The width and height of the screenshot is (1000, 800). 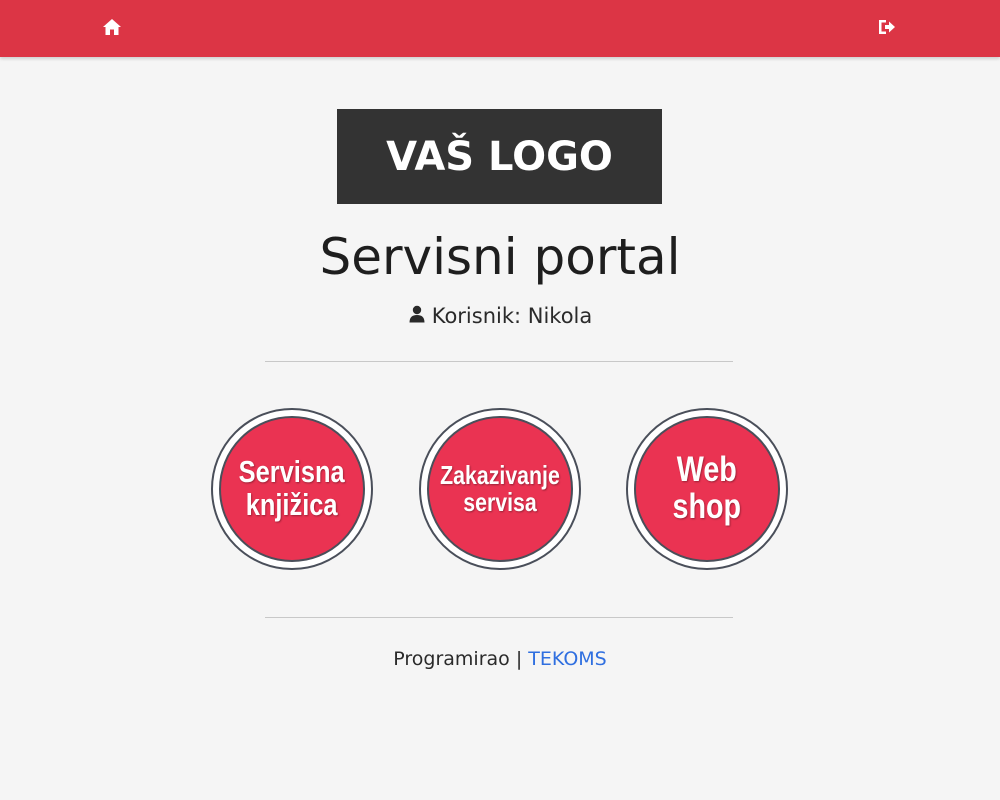 What do you see at coordinates (500, 257) in the screenshot?
I see `page-title: Servisni portal` at bounding box center [500, 257].